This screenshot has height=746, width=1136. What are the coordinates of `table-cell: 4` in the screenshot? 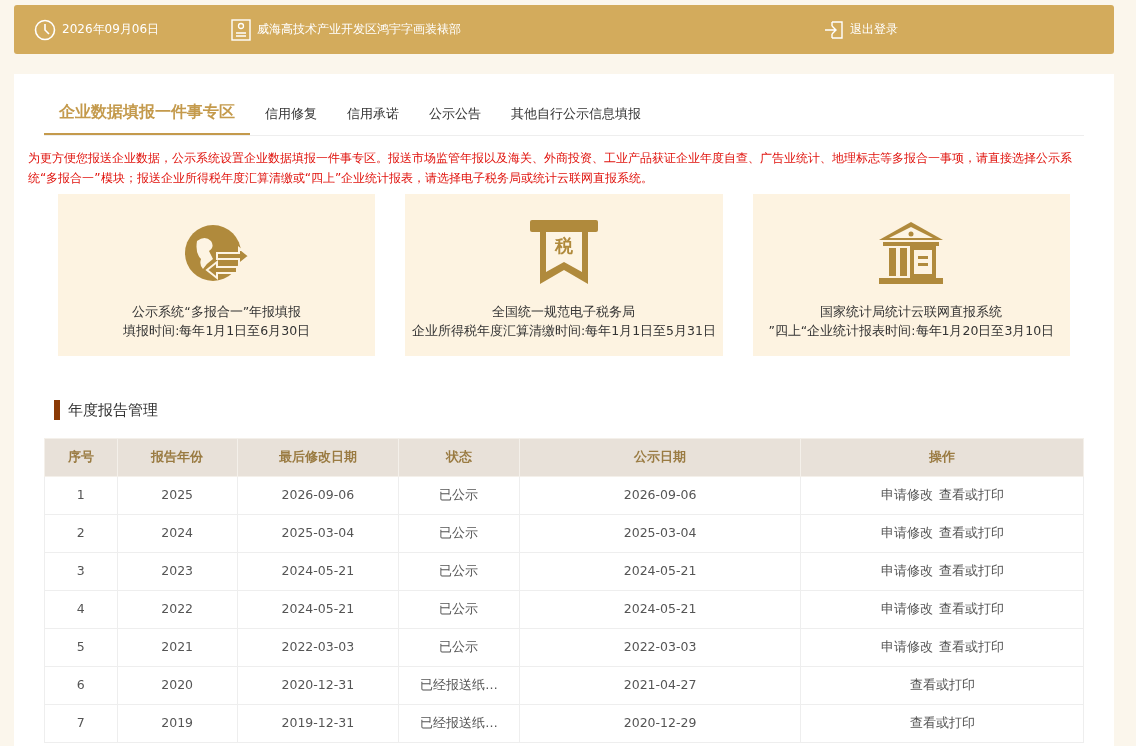 It's located at (80, 609).